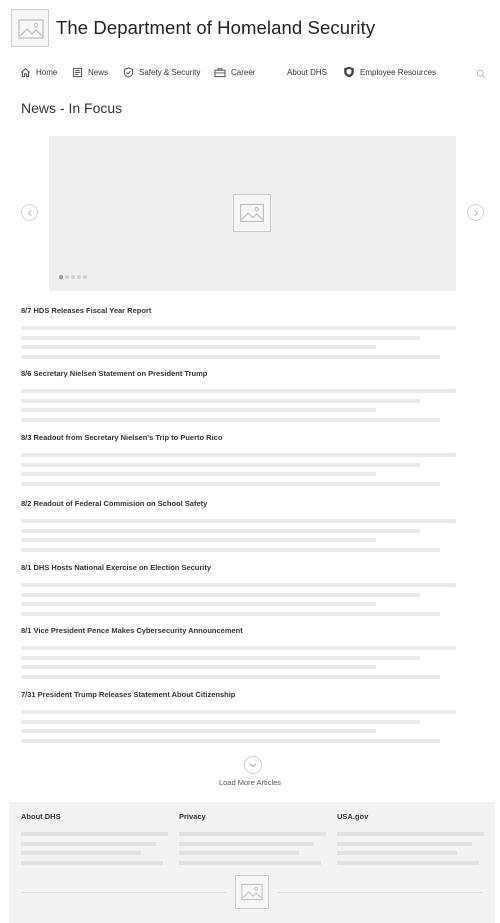 The height and width of the screenshot is (923, 500). What do you see at coordinates (41, 816) in the screenshot?
I see `footer-heading-link: About DHS` at bounding box center [41, 816].